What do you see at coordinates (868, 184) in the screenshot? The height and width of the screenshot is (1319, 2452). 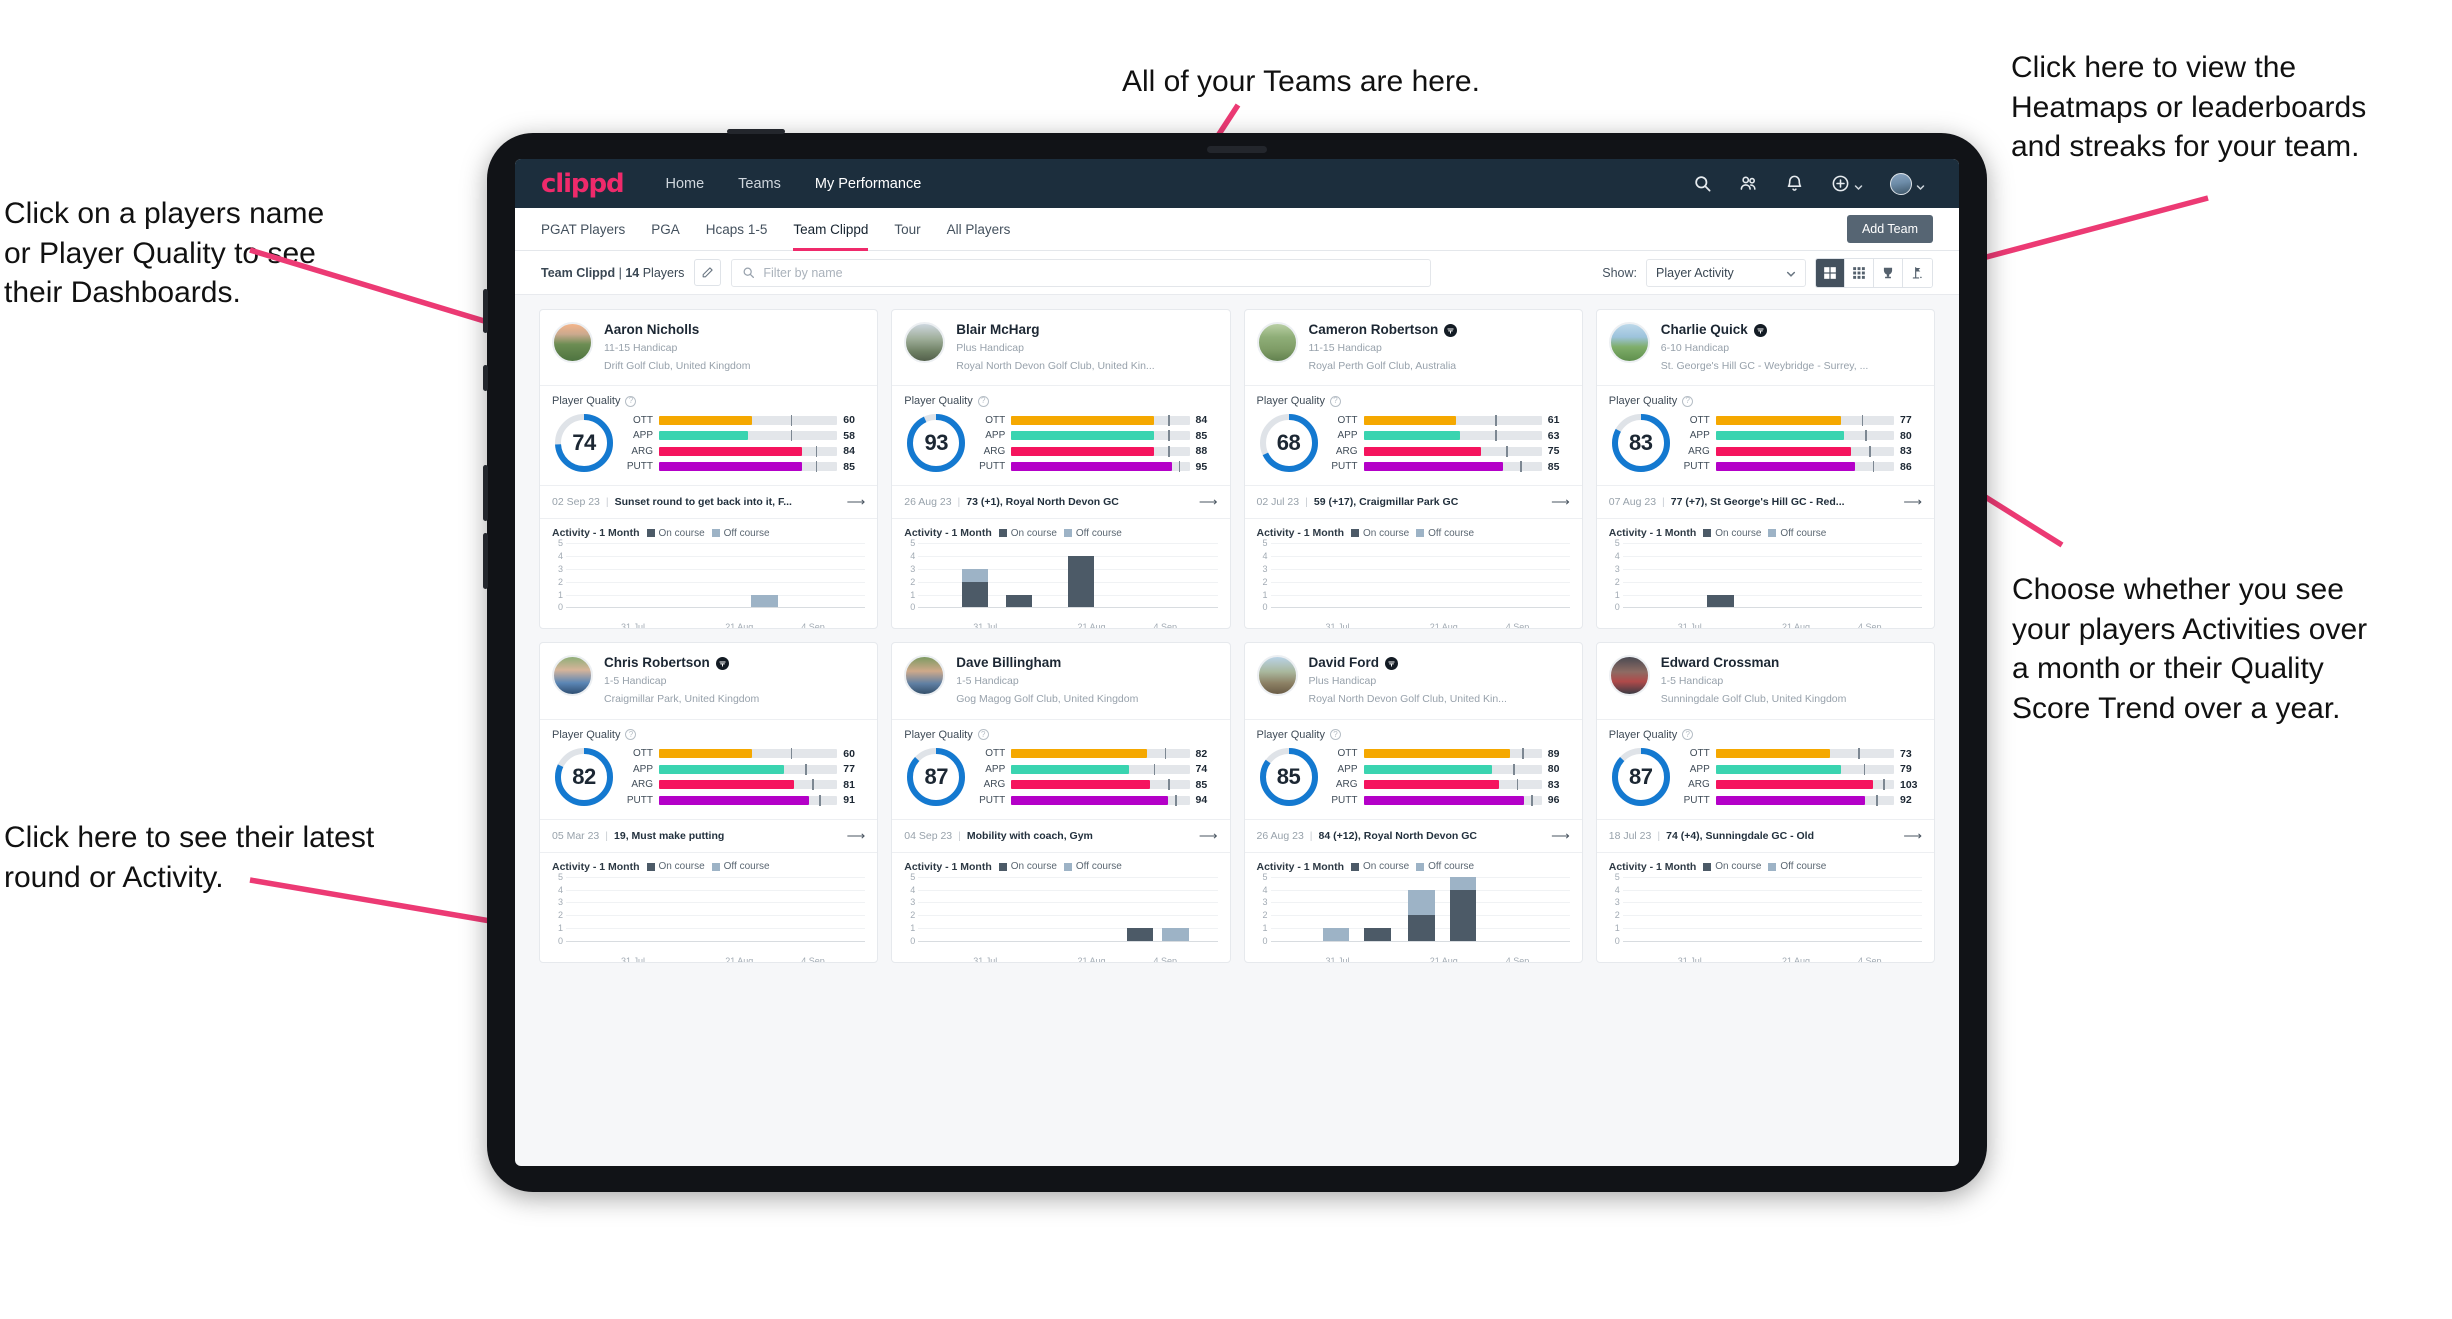 I see `nav-link-my-performance: My Performance` at bounding box center [868, 184].